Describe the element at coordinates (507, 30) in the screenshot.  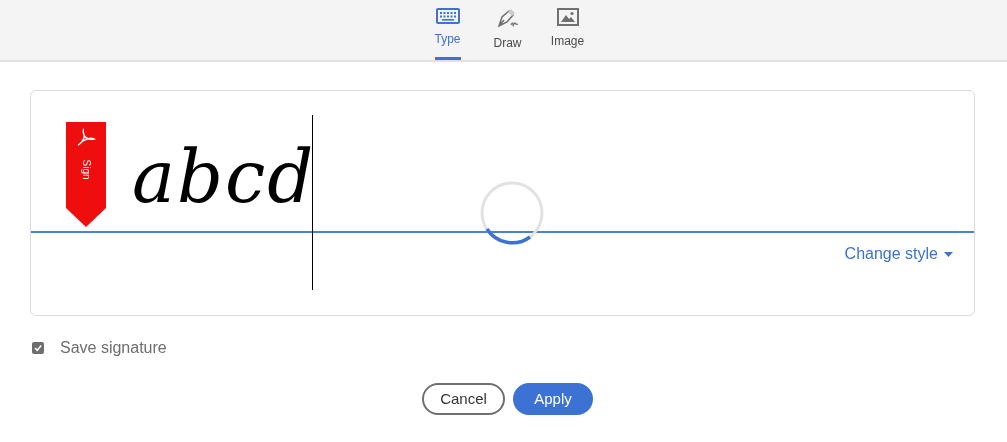
I see `tab: Draw` at that location.